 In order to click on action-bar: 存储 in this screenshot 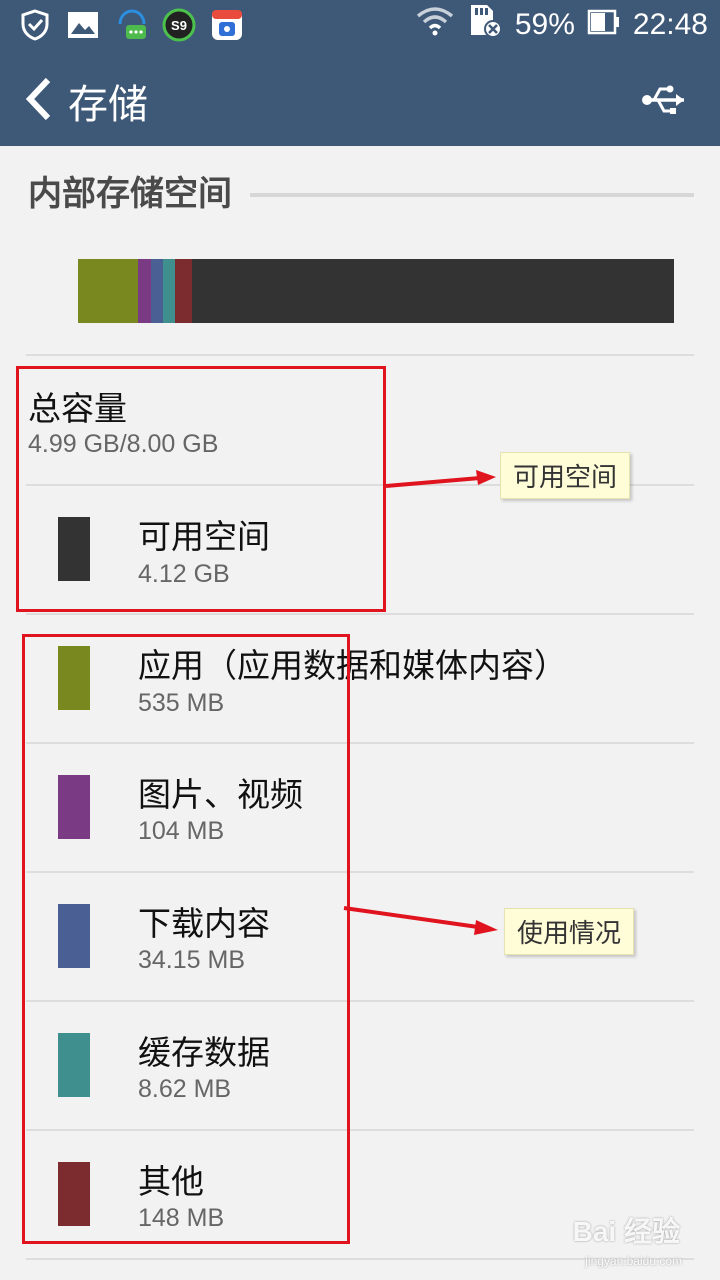, I will do `click(360, 98)`.